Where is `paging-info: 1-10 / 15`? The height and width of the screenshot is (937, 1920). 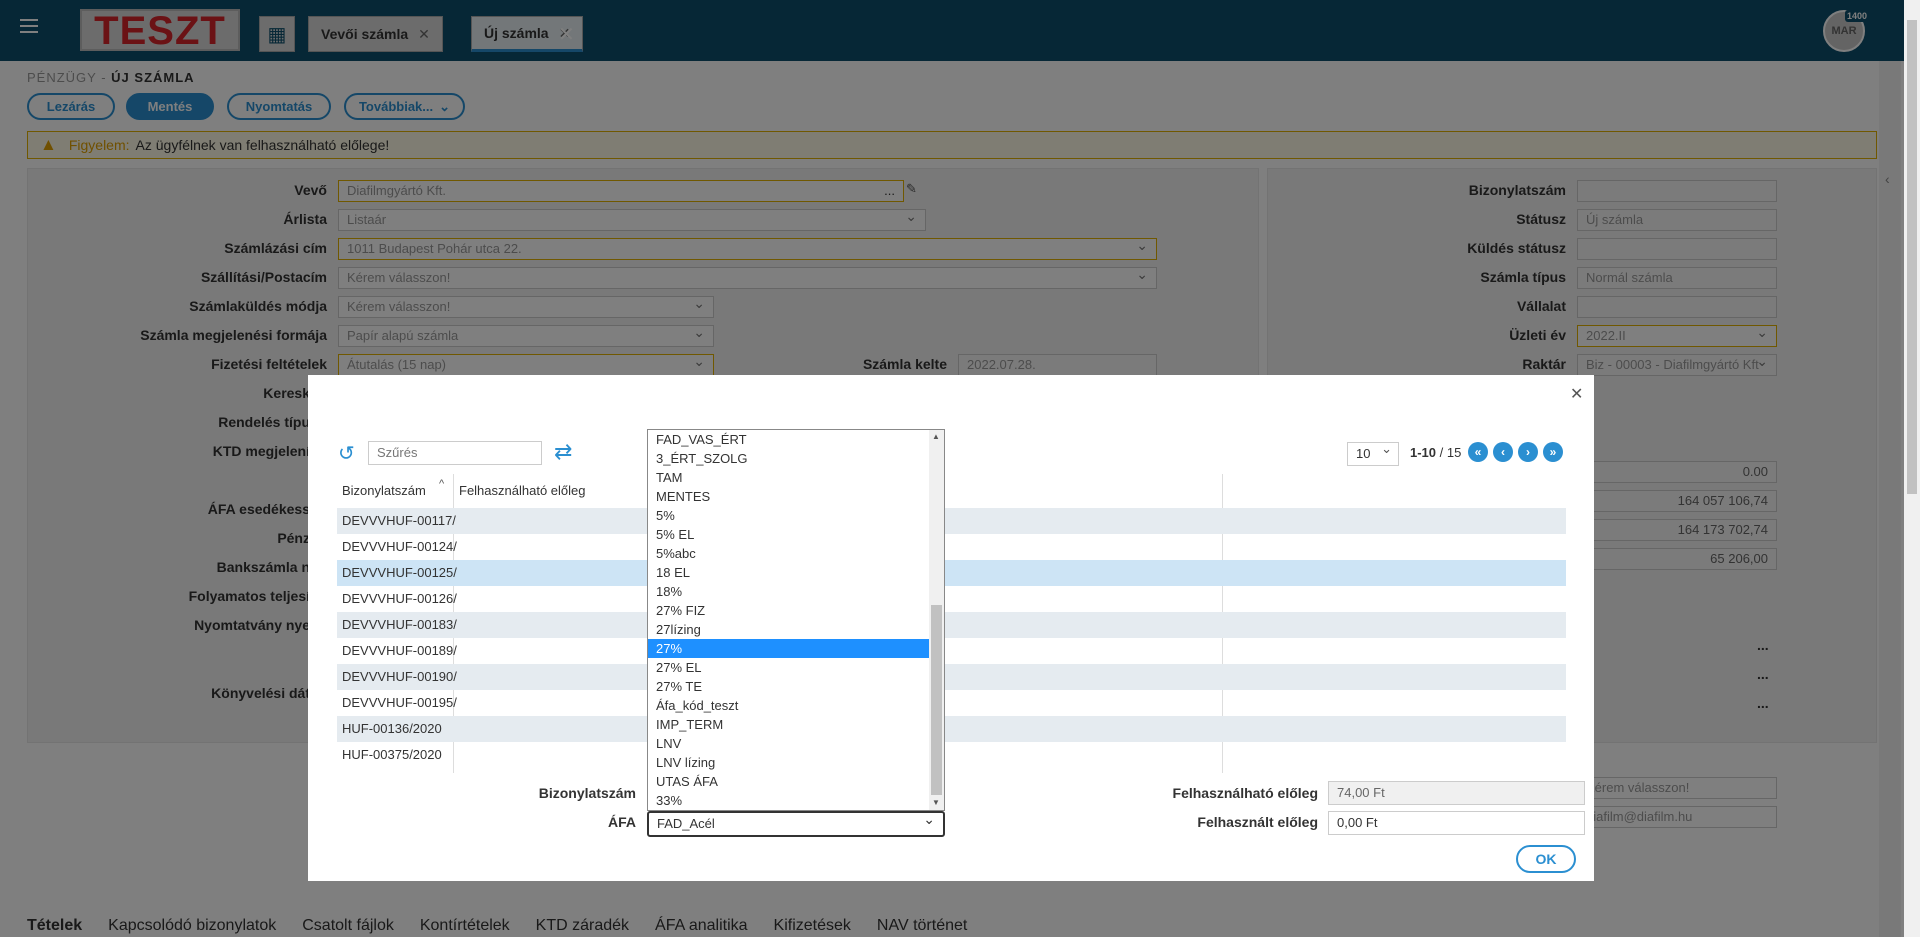 paging-info: 1-10 / 15 is located at coordinates (1435, 452).